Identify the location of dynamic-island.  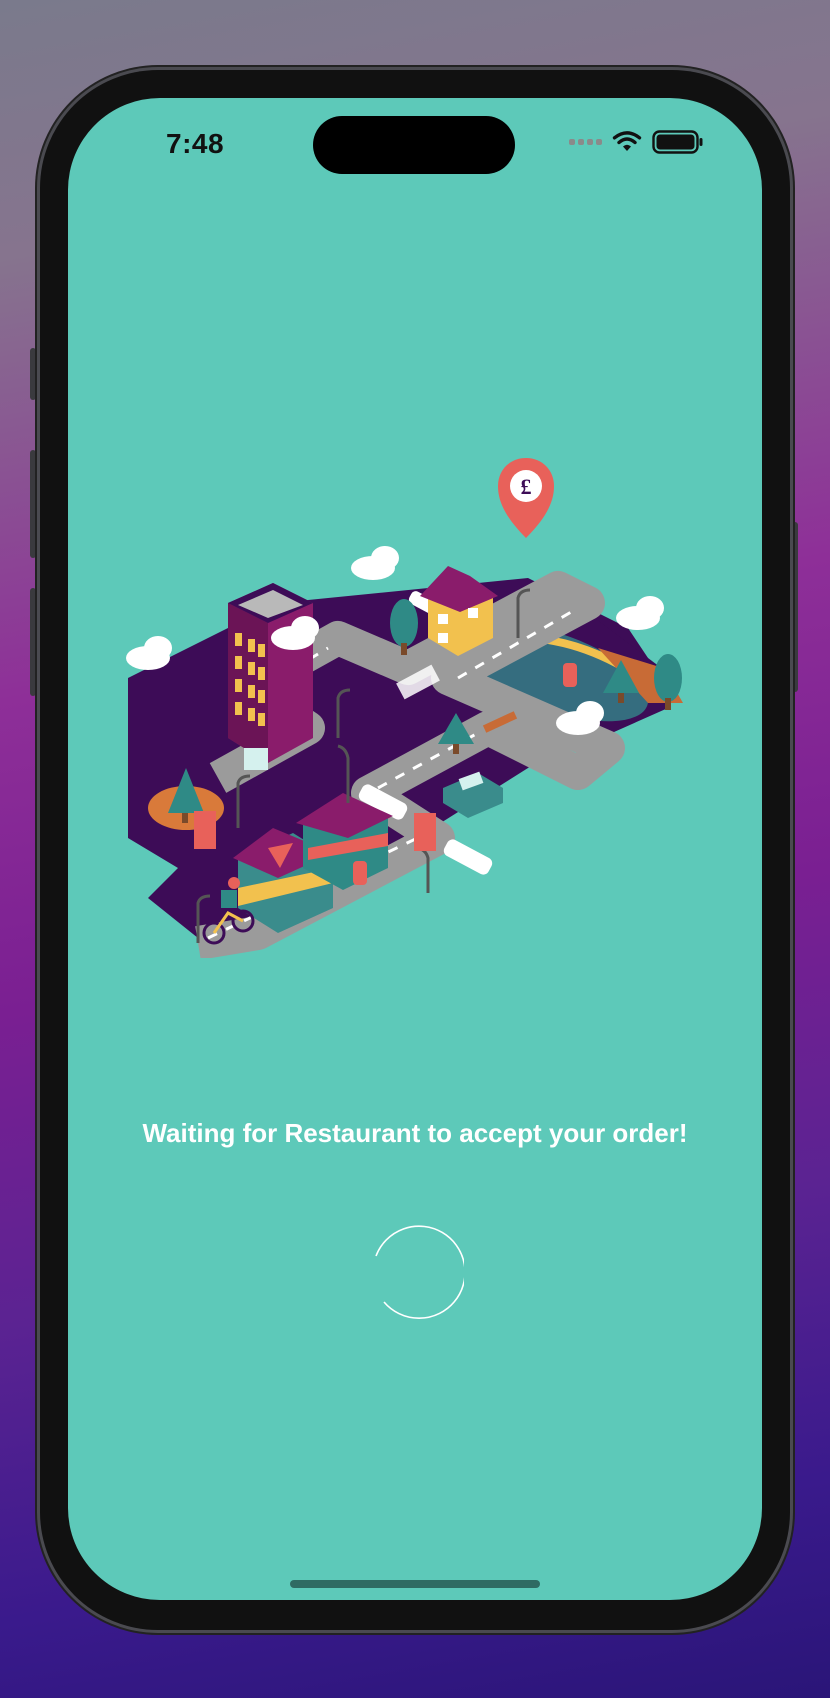
(414, 145).